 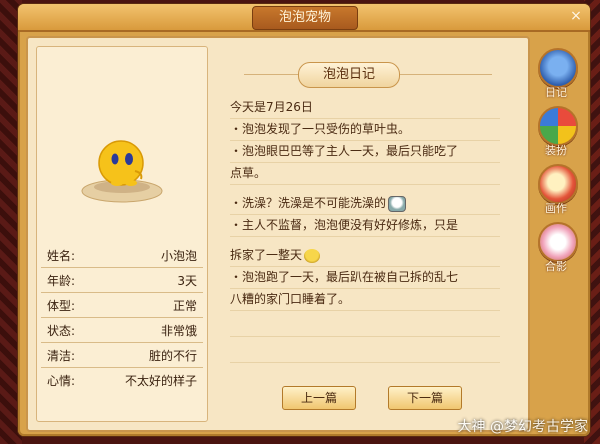 What do you see at coordinates (61, 330) in the screenshot?
I see `stat-label: 状态:` at bounding box center [61, 330].